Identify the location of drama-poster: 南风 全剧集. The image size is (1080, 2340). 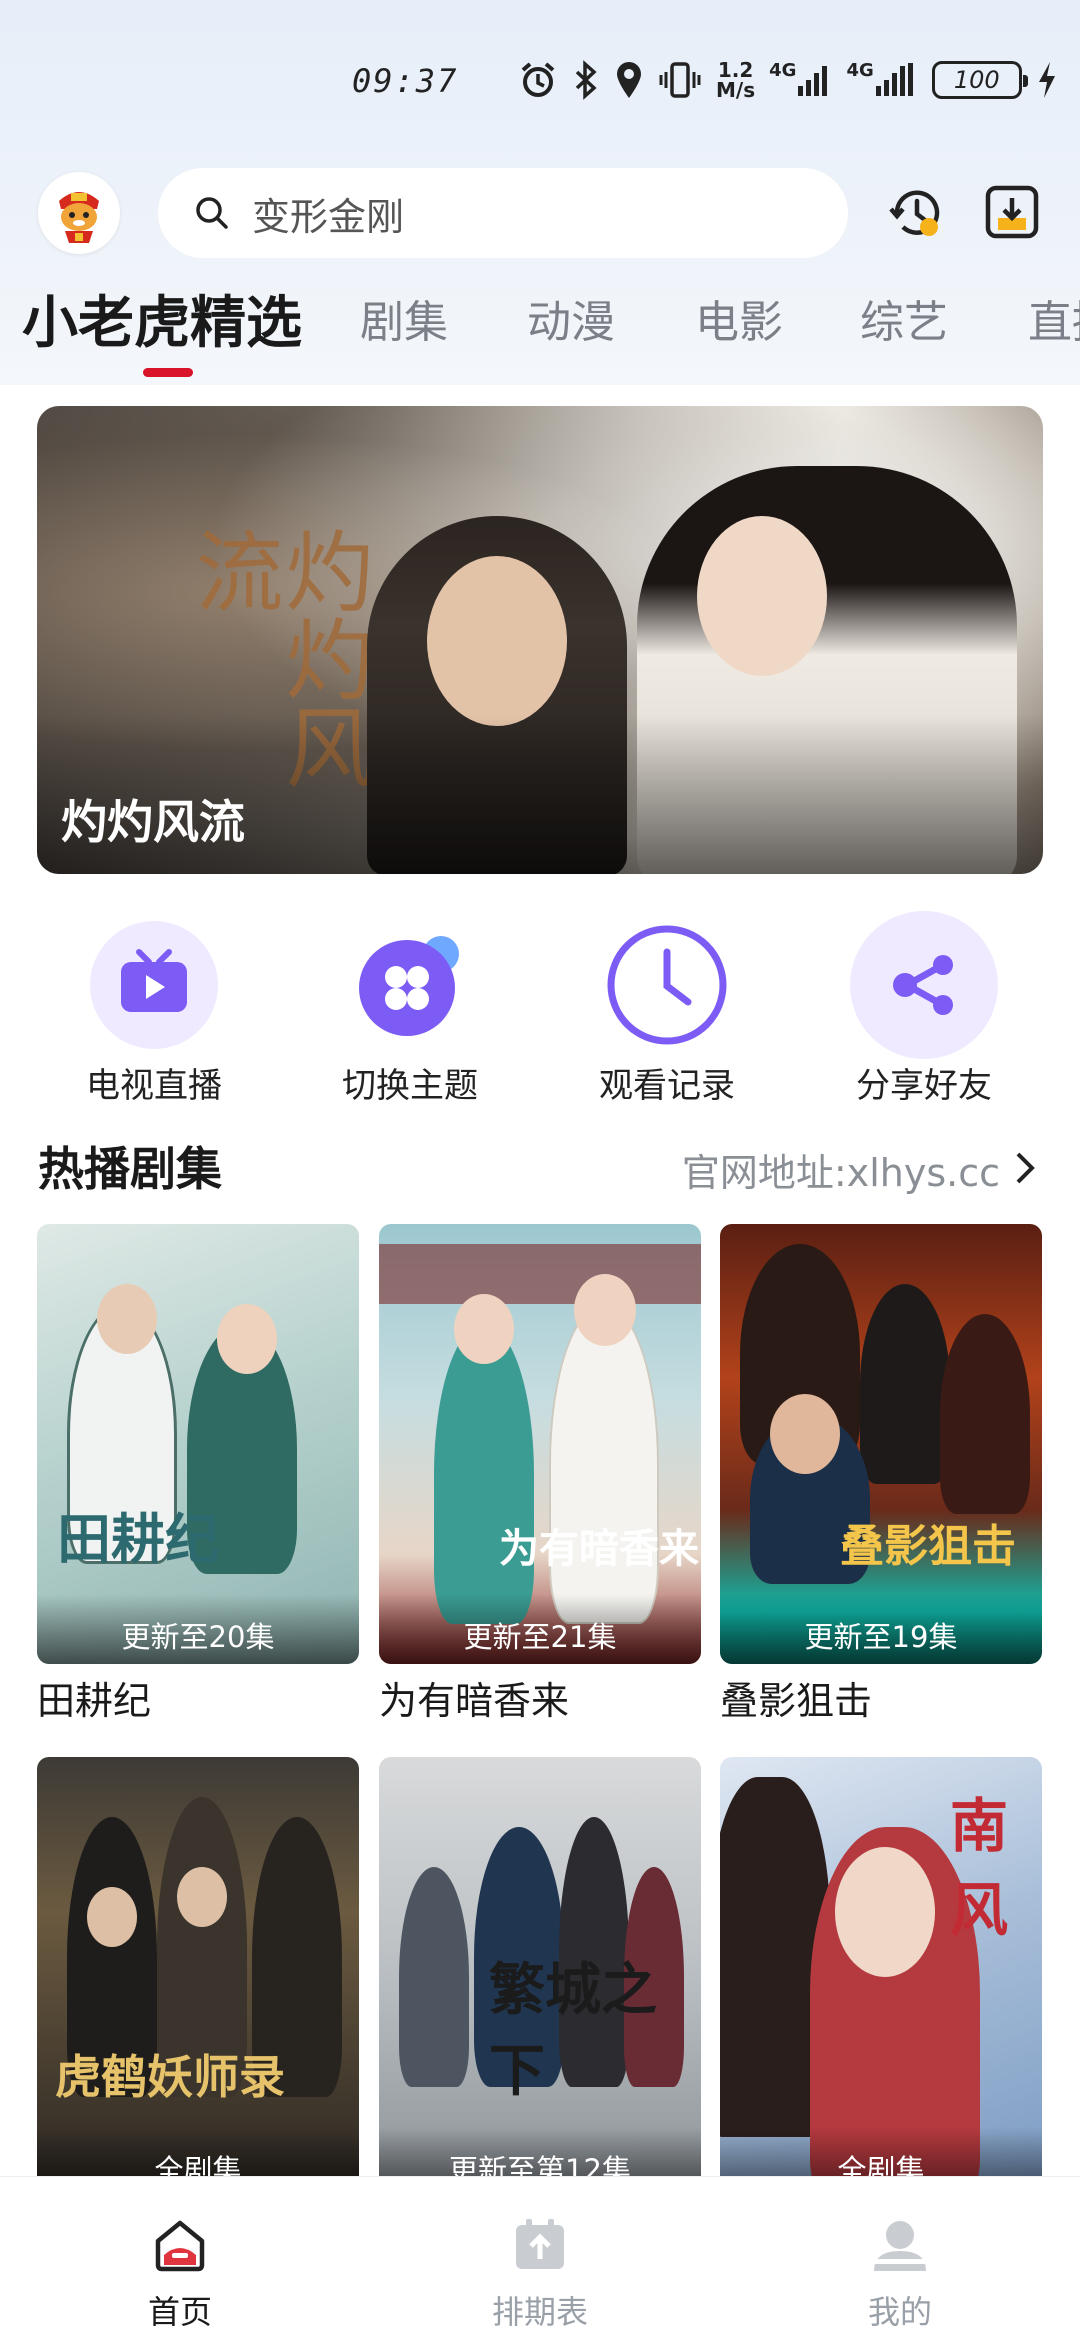
(881, 1977).